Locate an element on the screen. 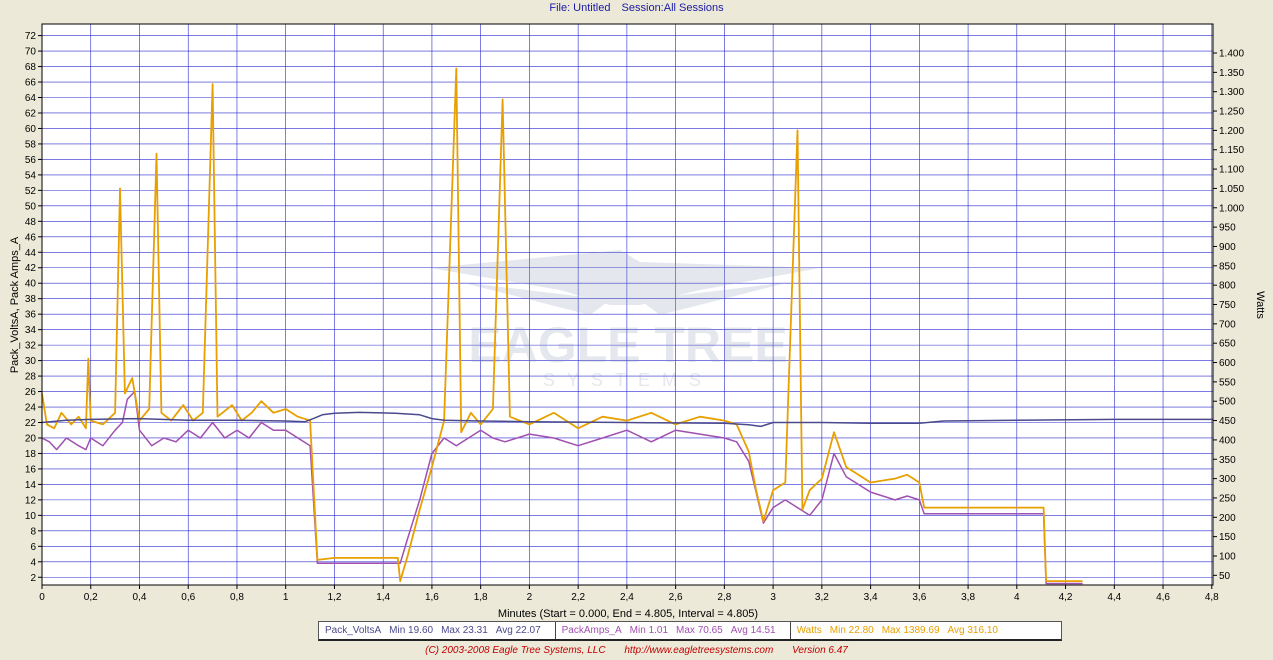 The image size is (1273, 660). y-left-tick-label: 8 is located at coordinates (33, 531).